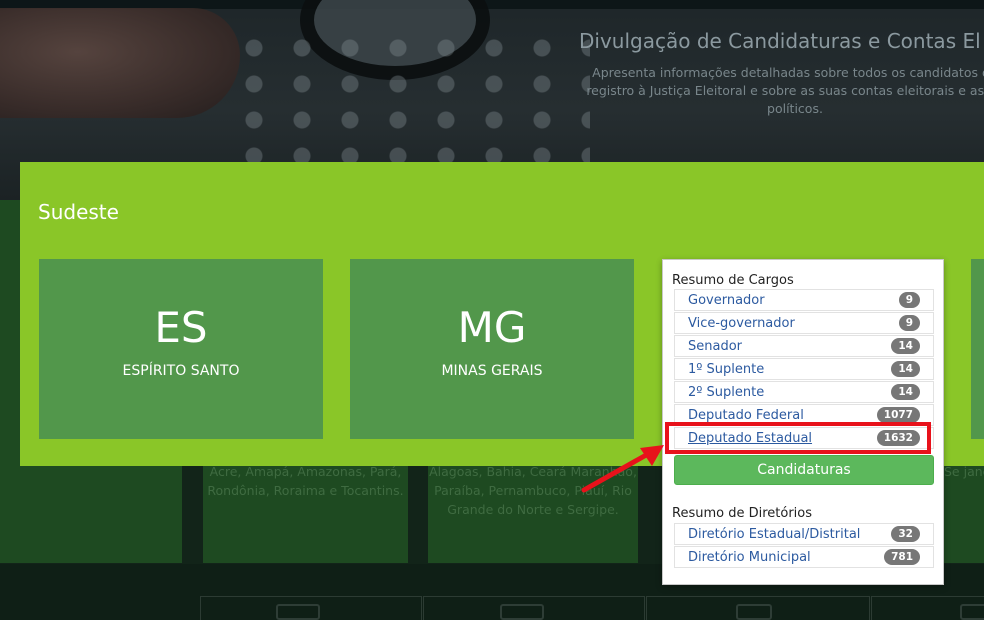 Image resolution: width=984 pixels, height=620 pixels. Describe the element at coordinates (804, 369) in the screenshot. I see `cargo-row-1-suplente: 1º Suplente 14` at that location.